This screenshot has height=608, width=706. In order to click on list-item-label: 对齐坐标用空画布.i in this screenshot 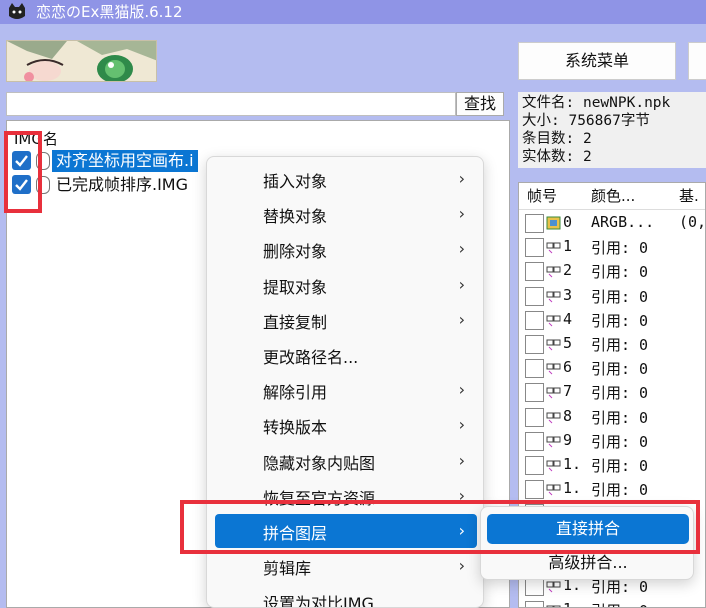, I will do `click(125, 161)`.